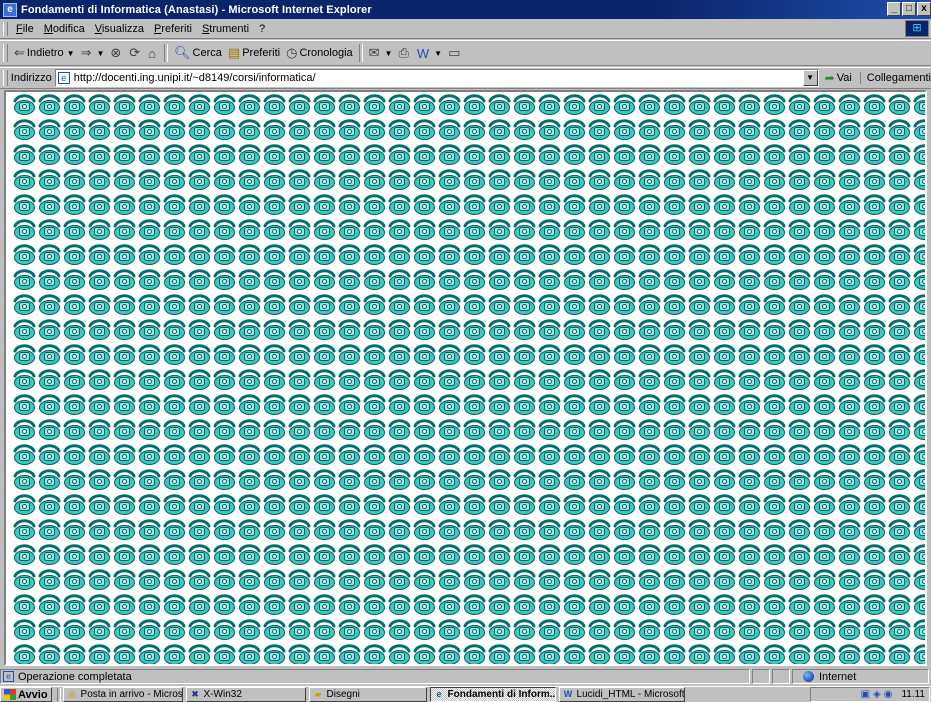 The height and width of the screenshot is (702, 931). Describe the element at coordinates (844, 78) in the screenshot. I see `go-label: Vai` at that location.